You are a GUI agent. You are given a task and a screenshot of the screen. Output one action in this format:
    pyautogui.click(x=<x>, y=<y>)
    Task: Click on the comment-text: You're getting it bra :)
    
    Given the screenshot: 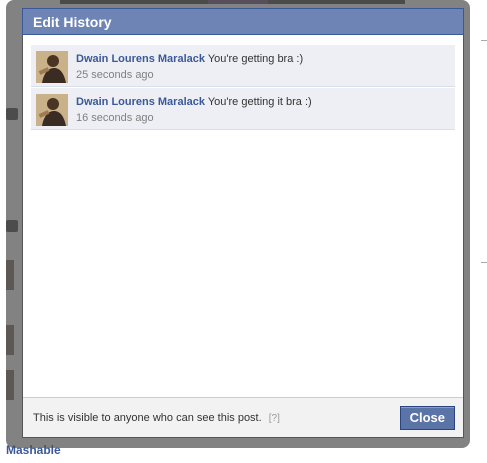 What is the action you would take?
    pyautogui.click(x=259, y=102)
    